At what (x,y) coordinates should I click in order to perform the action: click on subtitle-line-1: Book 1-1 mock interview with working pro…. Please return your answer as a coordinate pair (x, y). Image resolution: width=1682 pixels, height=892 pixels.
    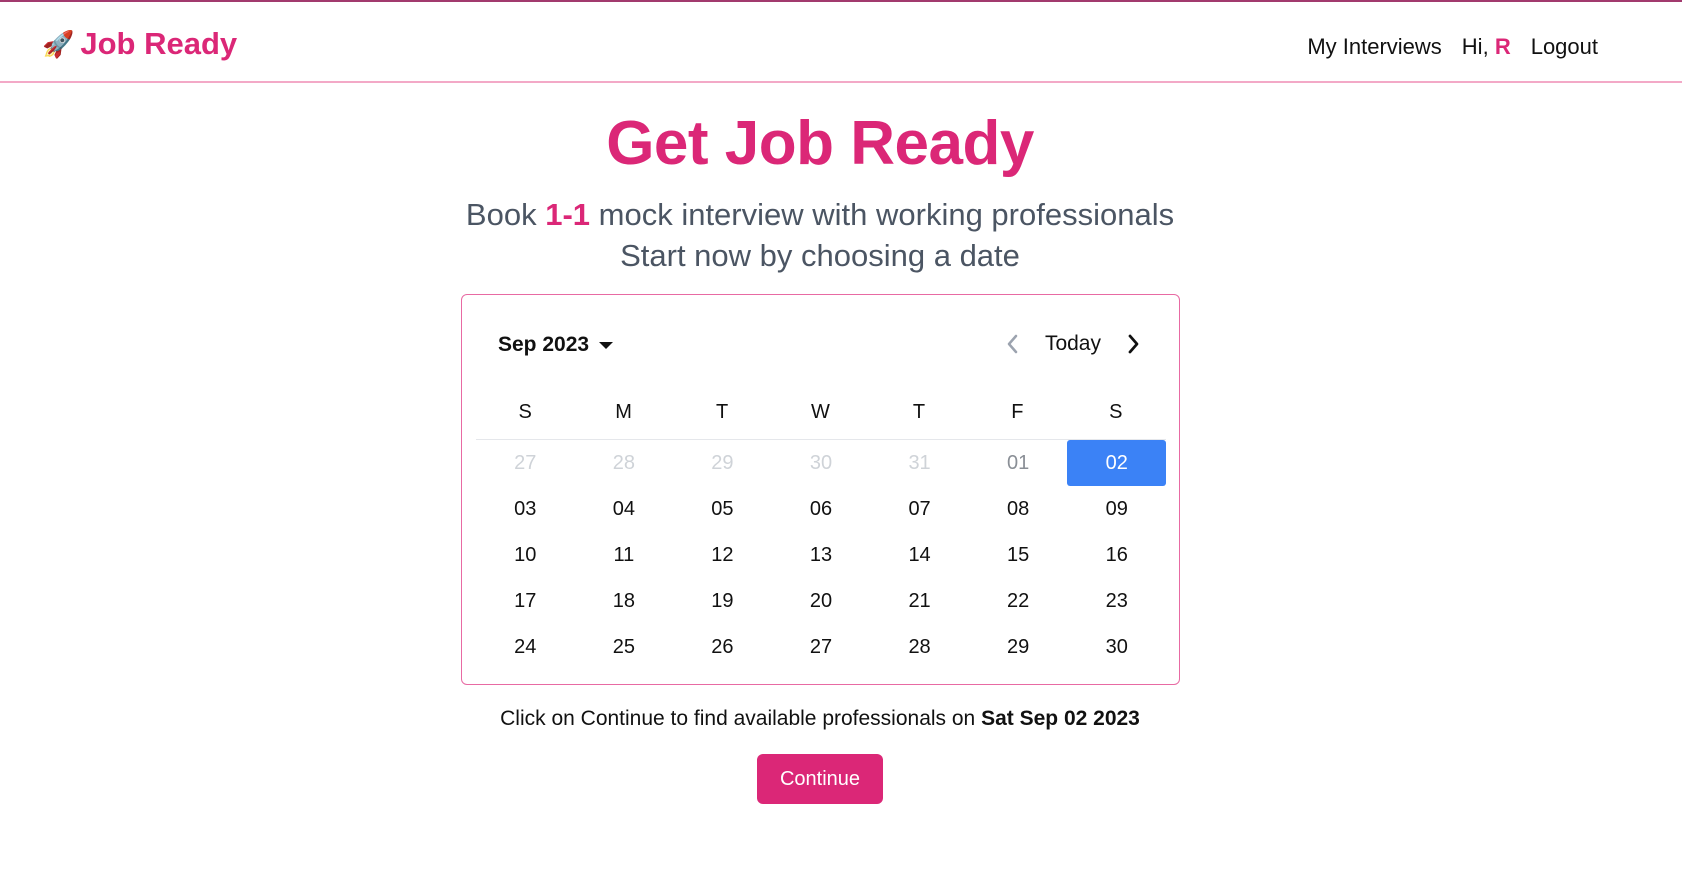
    Looking at the image, I should click on (820, 214).